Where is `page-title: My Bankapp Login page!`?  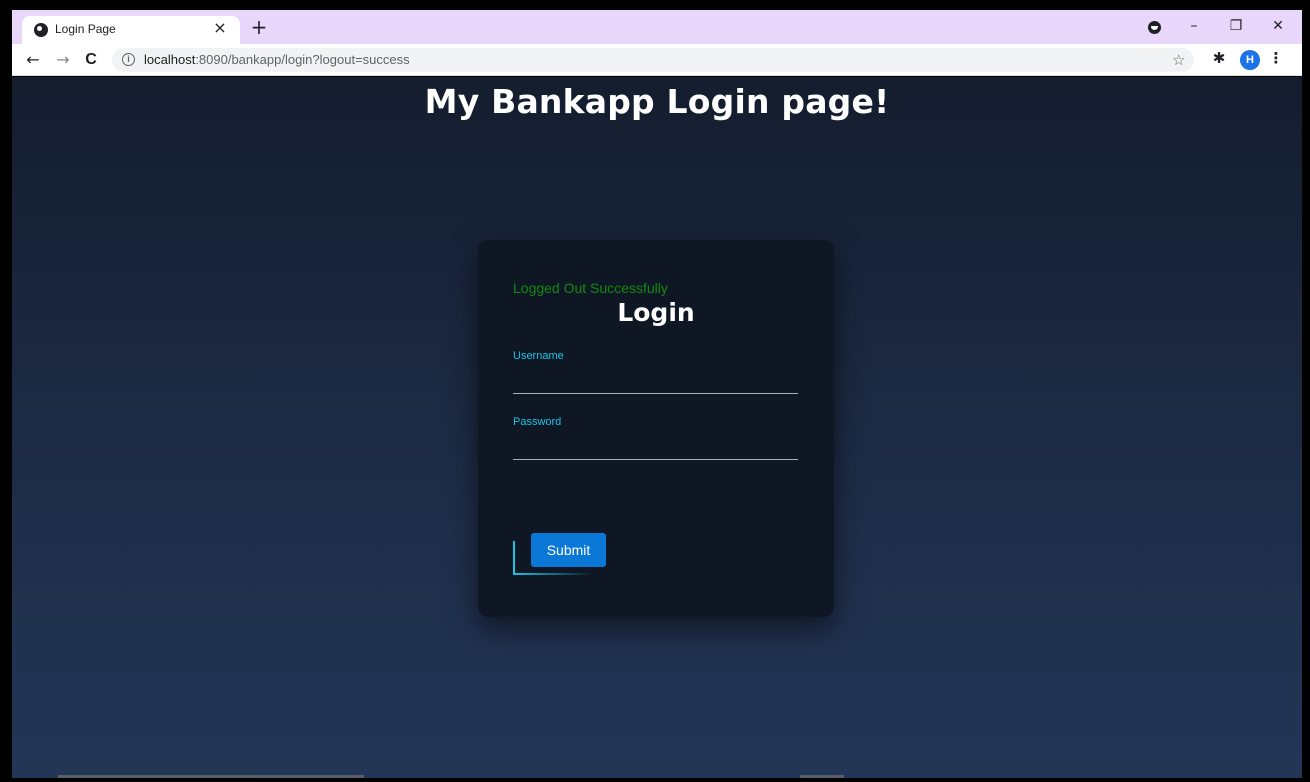
page-title: My Bankapp Login page! is located at coordinates (657, 101).